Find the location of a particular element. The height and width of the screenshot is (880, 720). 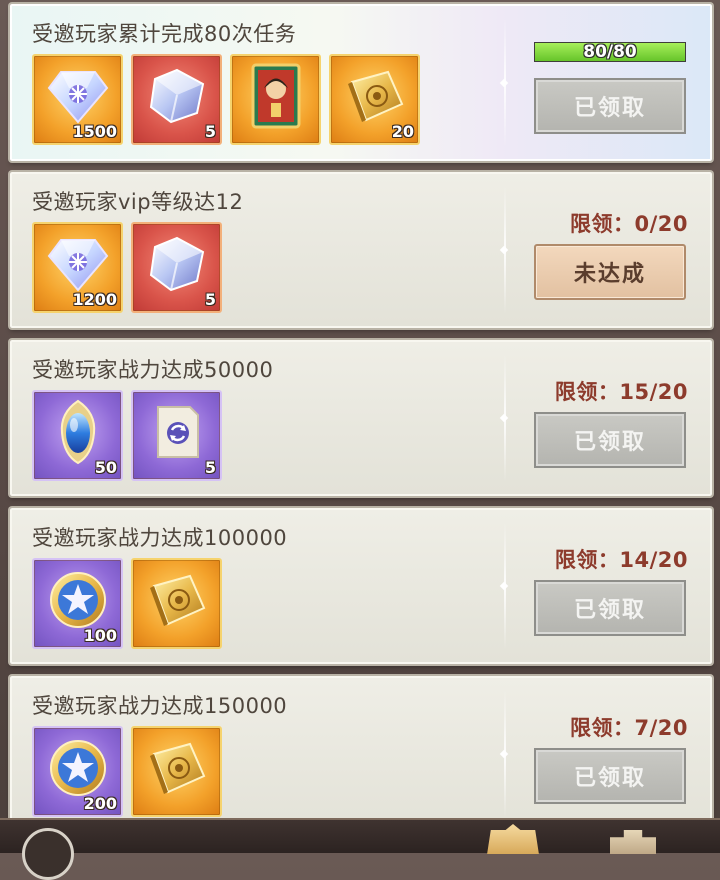

reward-item-star-medal: 100 is located at coordinates (77, 603).